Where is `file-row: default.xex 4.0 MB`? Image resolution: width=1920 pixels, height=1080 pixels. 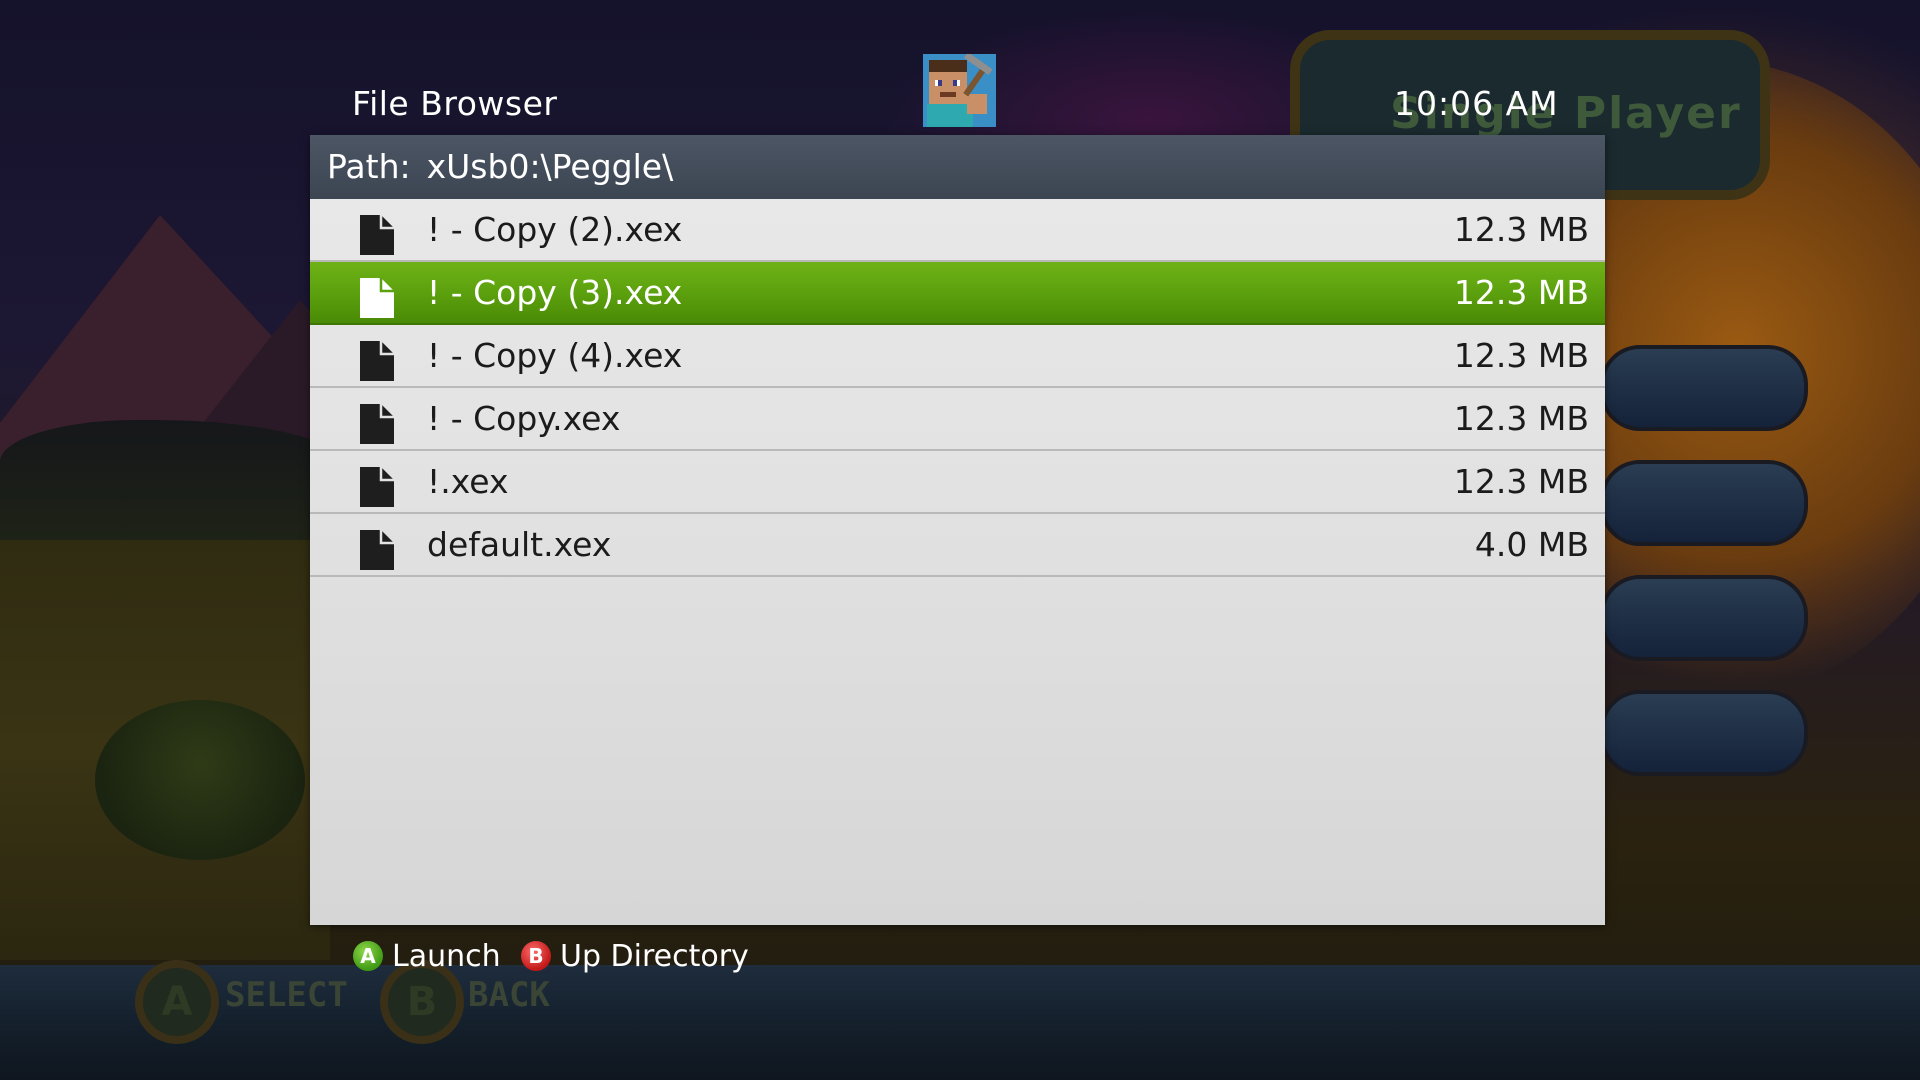
file-row: default.xex 4.0 MB is located at coordinates (957, 545).